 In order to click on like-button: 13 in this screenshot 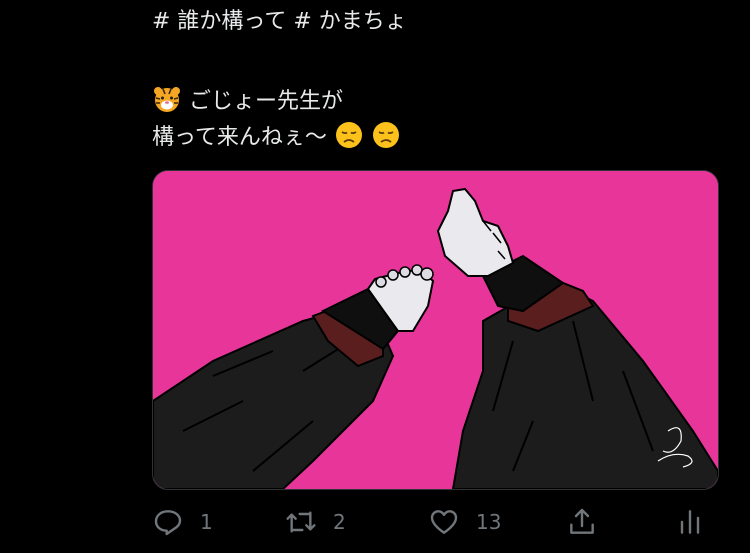, I will do `click(464, 522)`.